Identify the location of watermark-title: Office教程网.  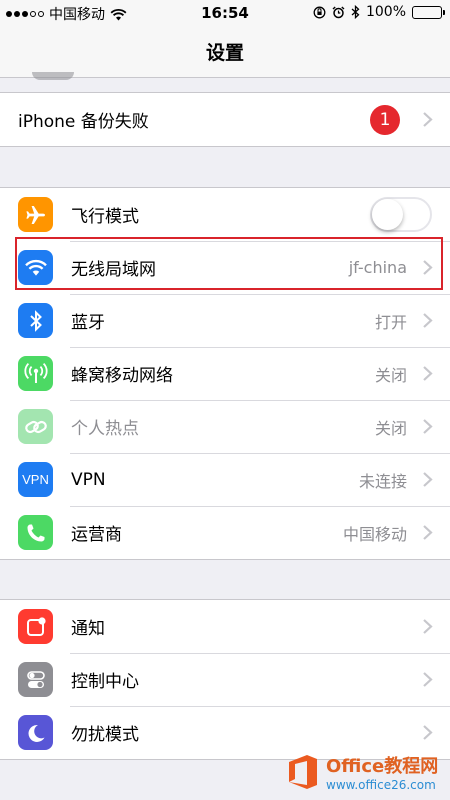
(382, 766).